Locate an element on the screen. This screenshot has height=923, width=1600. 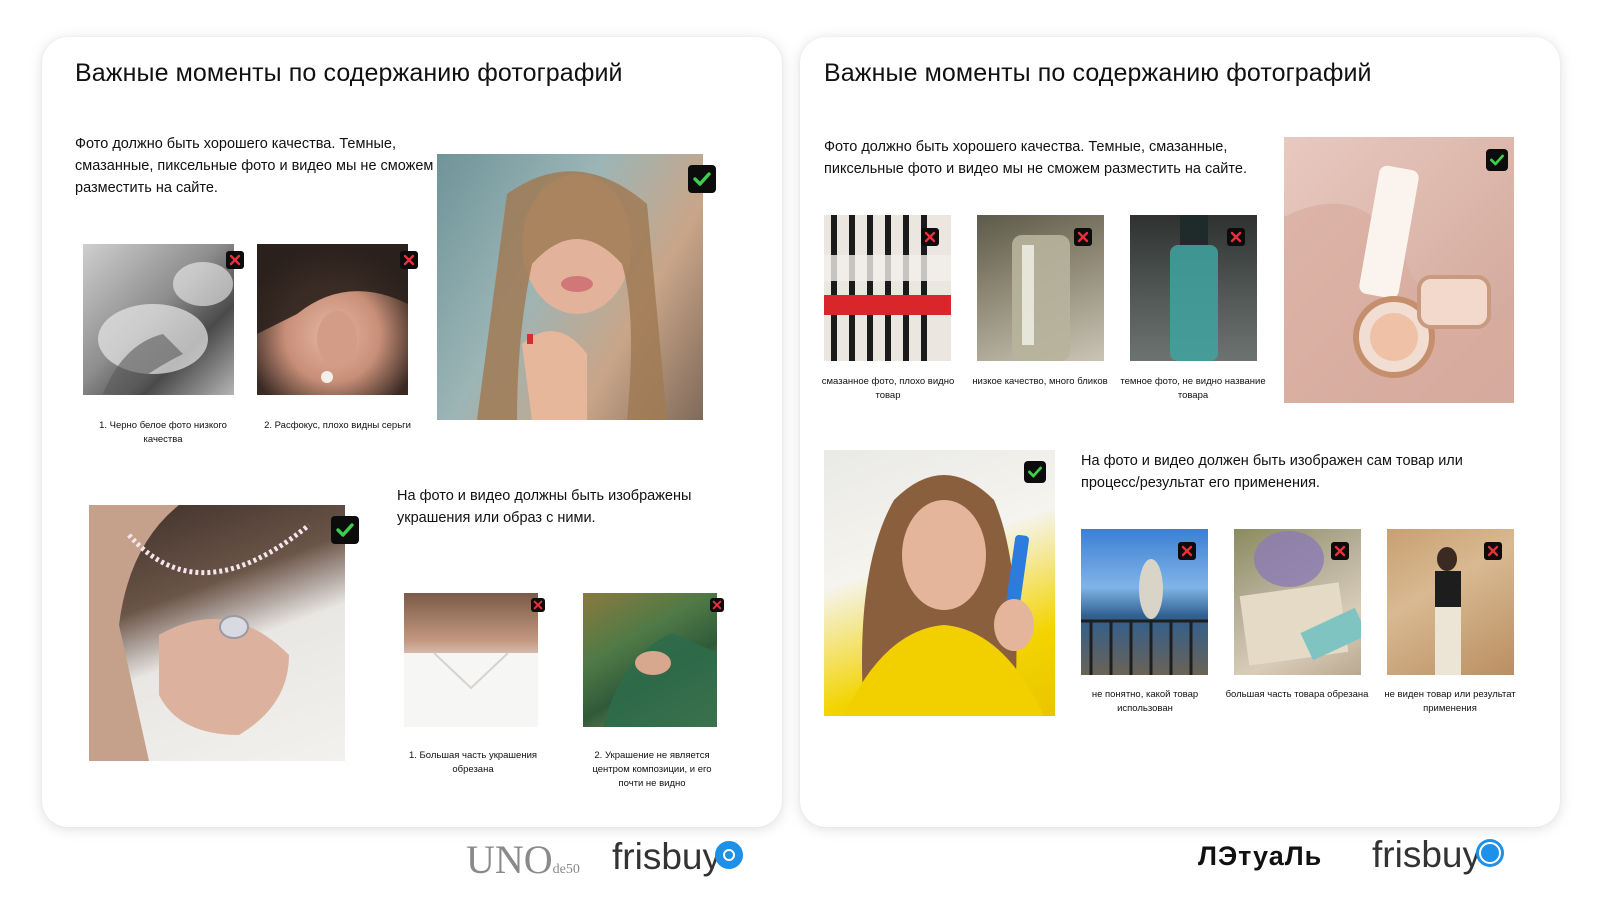
right-bad-caption-1: смазанное фото, плохо видно товар is located at coordinates (888, 388).